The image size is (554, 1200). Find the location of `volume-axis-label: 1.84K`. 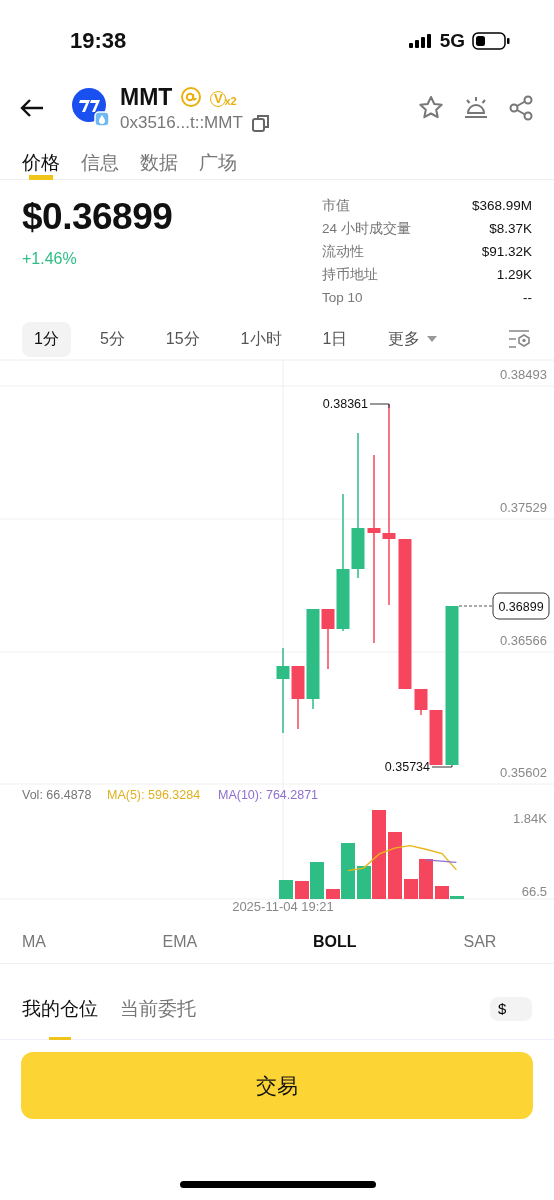

volume-axis-label: 1.84K is located at coordinates (530, 818).